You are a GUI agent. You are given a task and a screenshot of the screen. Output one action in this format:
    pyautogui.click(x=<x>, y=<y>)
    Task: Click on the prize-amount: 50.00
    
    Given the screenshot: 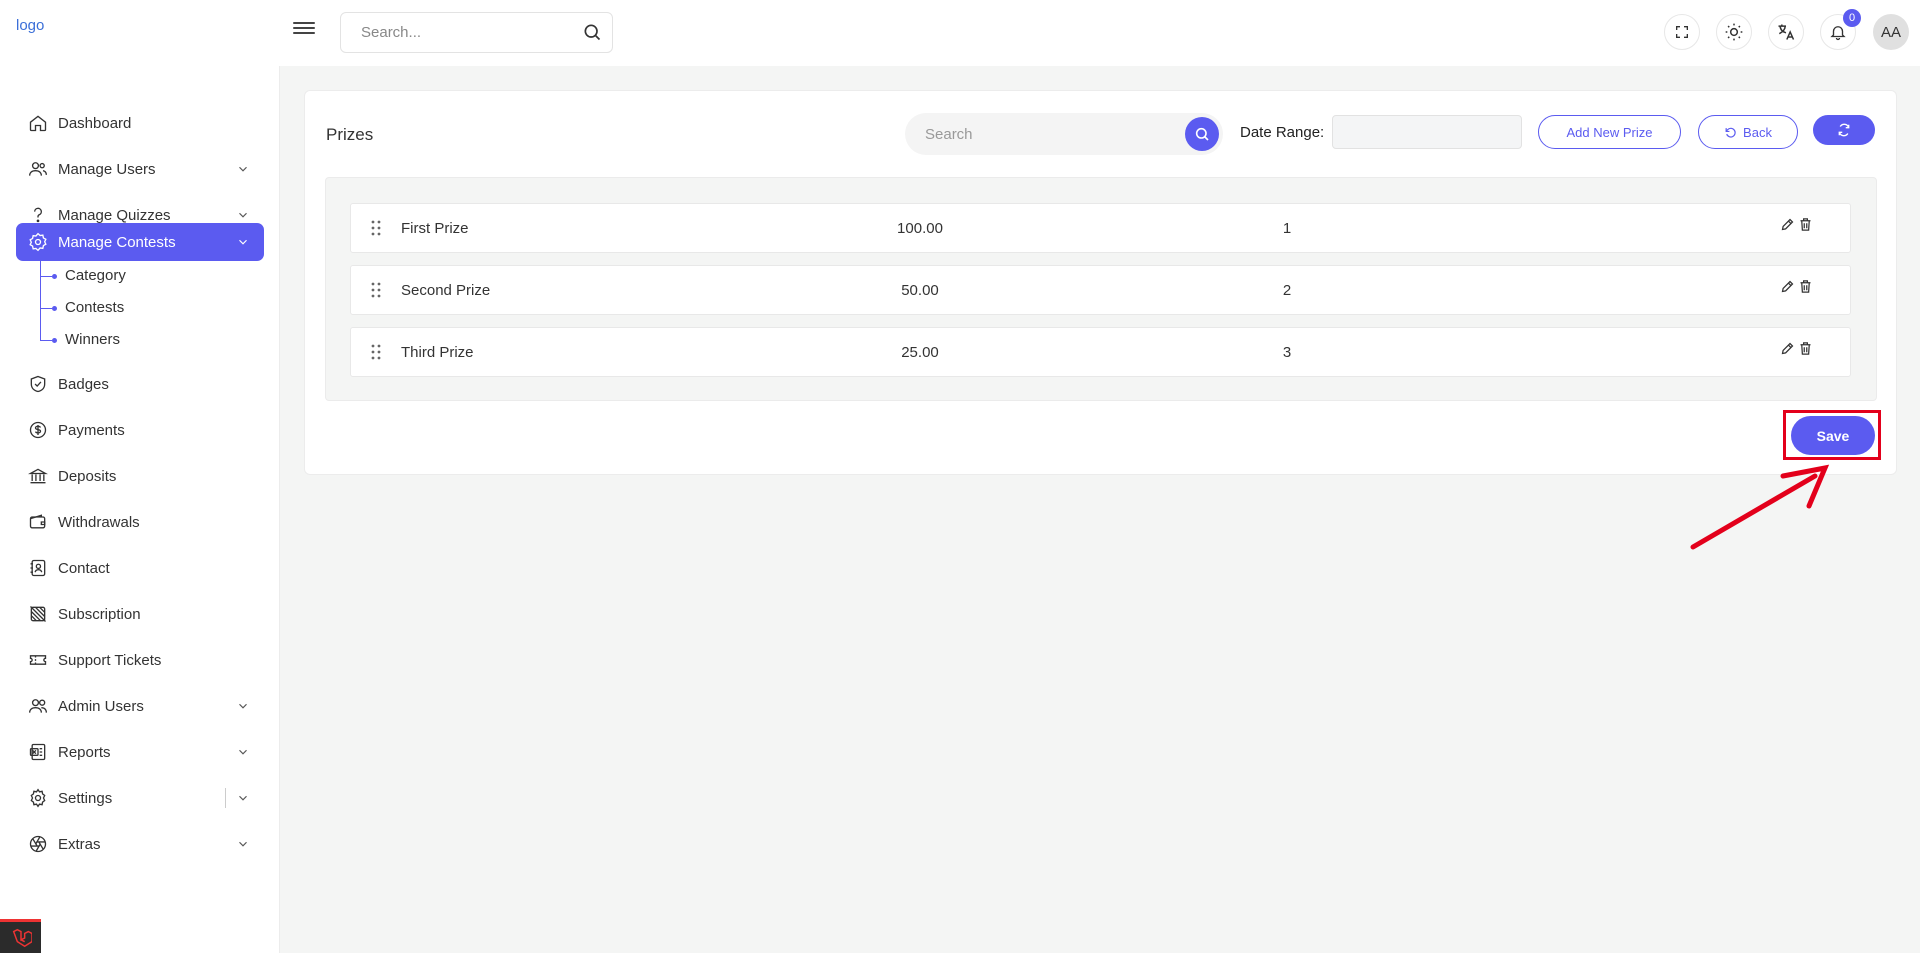 What is the action you would take?
    pyautogui.click(x=920, y=290)
    